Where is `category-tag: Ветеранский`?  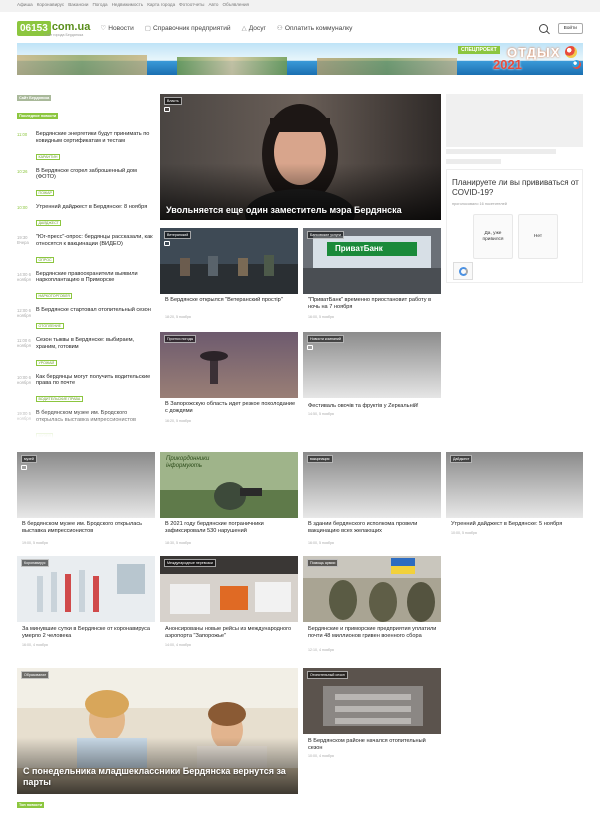 category-tag: Ветеранский is located at coordinates (178, 235).